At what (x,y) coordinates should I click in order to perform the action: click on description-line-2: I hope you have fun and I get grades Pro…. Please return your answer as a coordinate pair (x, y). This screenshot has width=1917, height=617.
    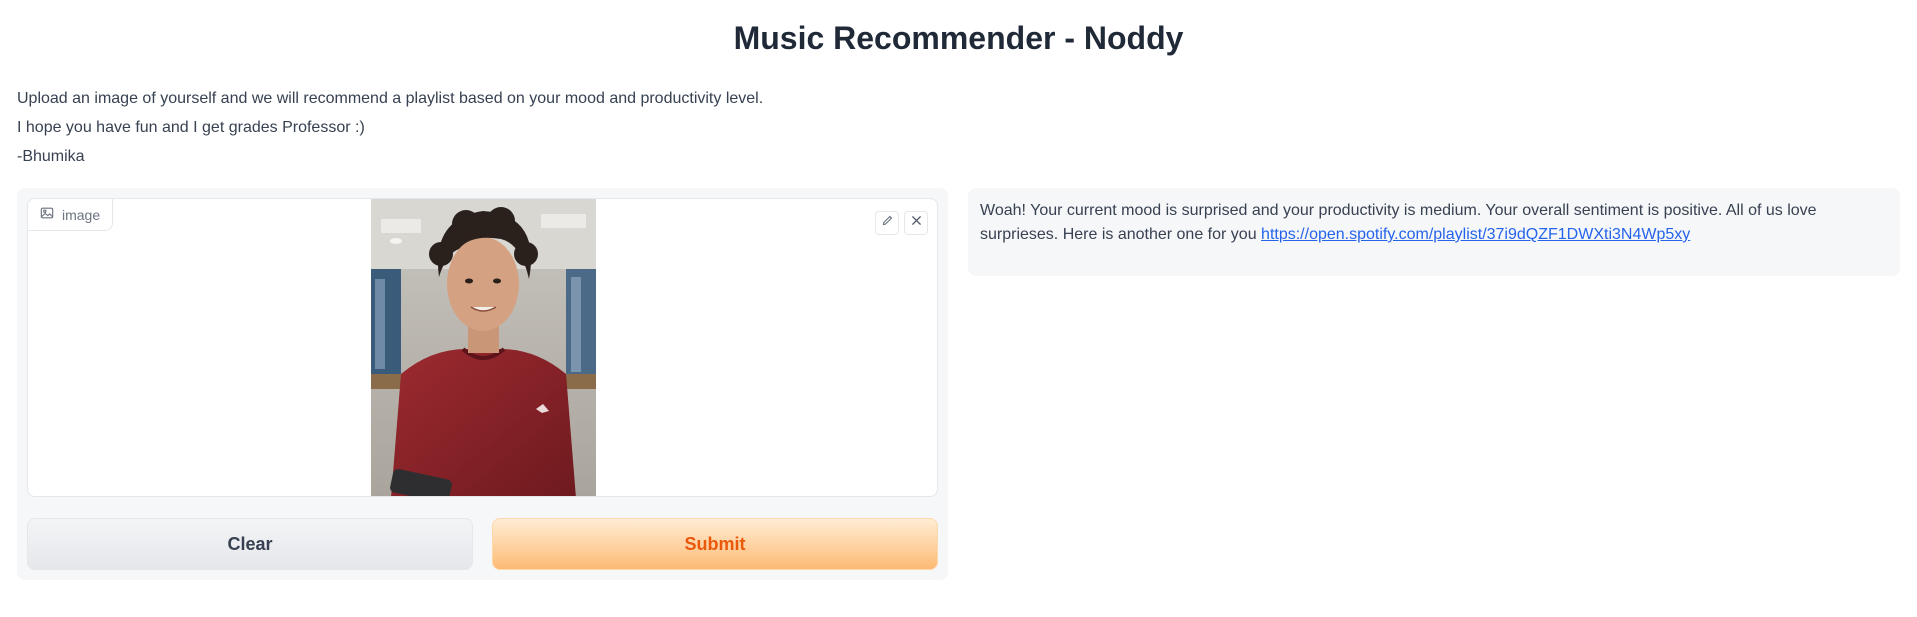
    Looking at the image, I should click on (191, 127).